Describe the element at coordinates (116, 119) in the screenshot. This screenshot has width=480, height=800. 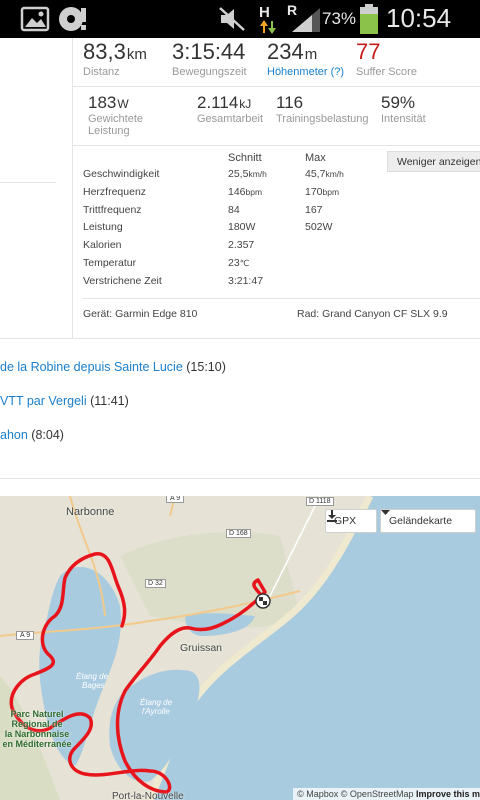
I see `weighted-power-label-1: Gewichtete` at that location.